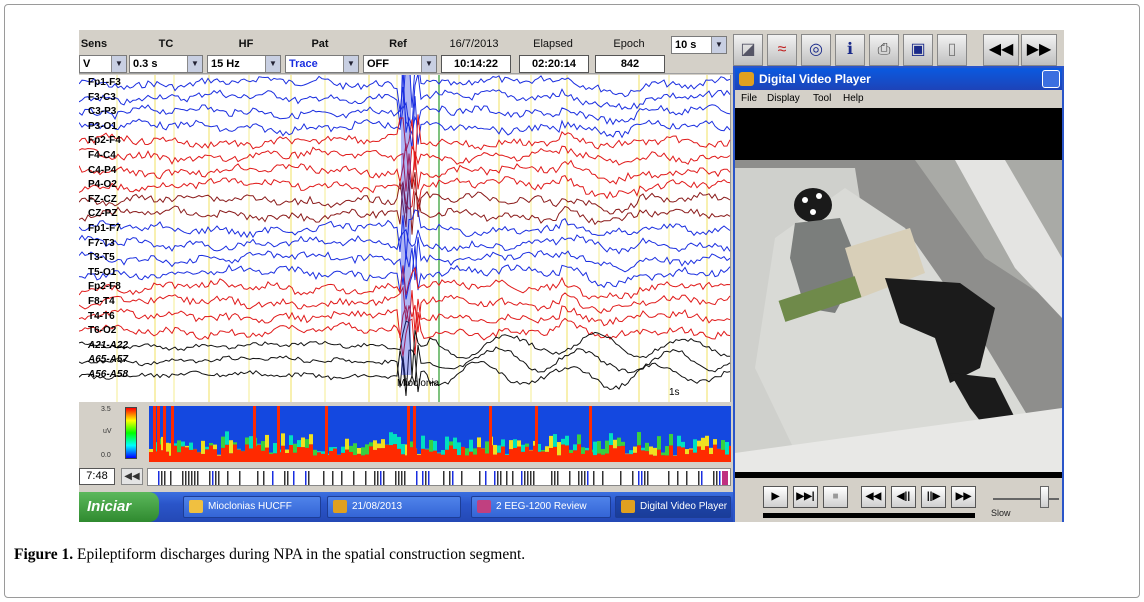 This screenshot has width=1144, height=602. Describe the element at coordinates (835, 497) in the screenshot. I see `stop-button: ■` at that location.